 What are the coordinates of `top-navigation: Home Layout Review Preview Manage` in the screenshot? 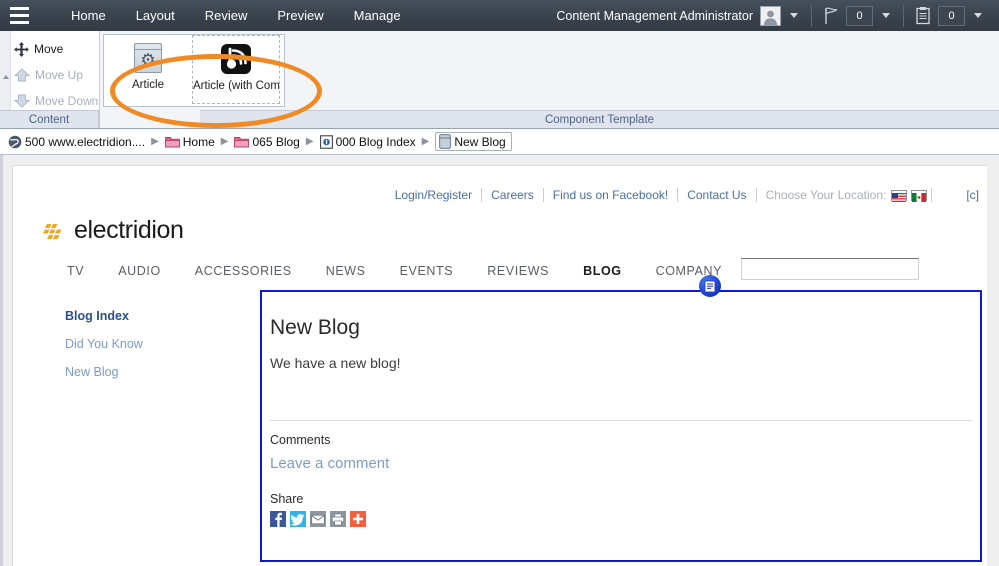 It's located at (236, 15).